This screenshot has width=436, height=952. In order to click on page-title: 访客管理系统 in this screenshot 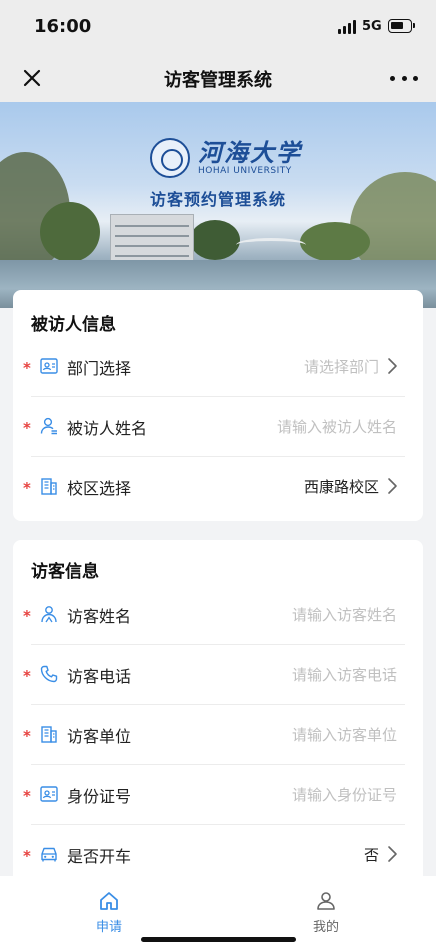, I will do `click(218, 80)`.